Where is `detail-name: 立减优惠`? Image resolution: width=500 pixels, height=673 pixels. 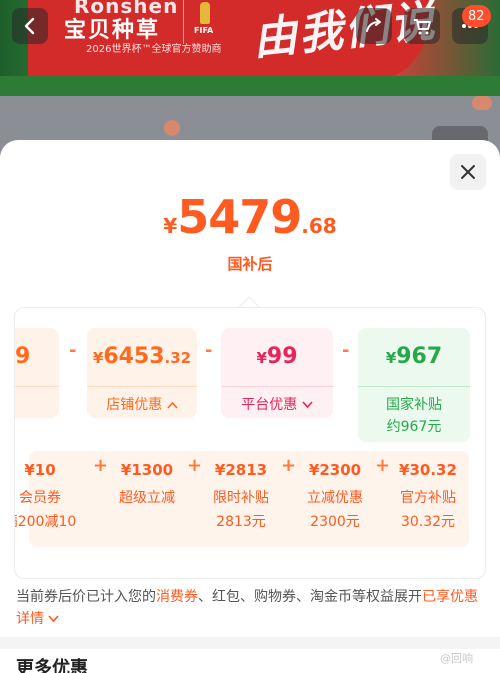 detail-name: 立减优惠 is located at coordinates (335, 498).